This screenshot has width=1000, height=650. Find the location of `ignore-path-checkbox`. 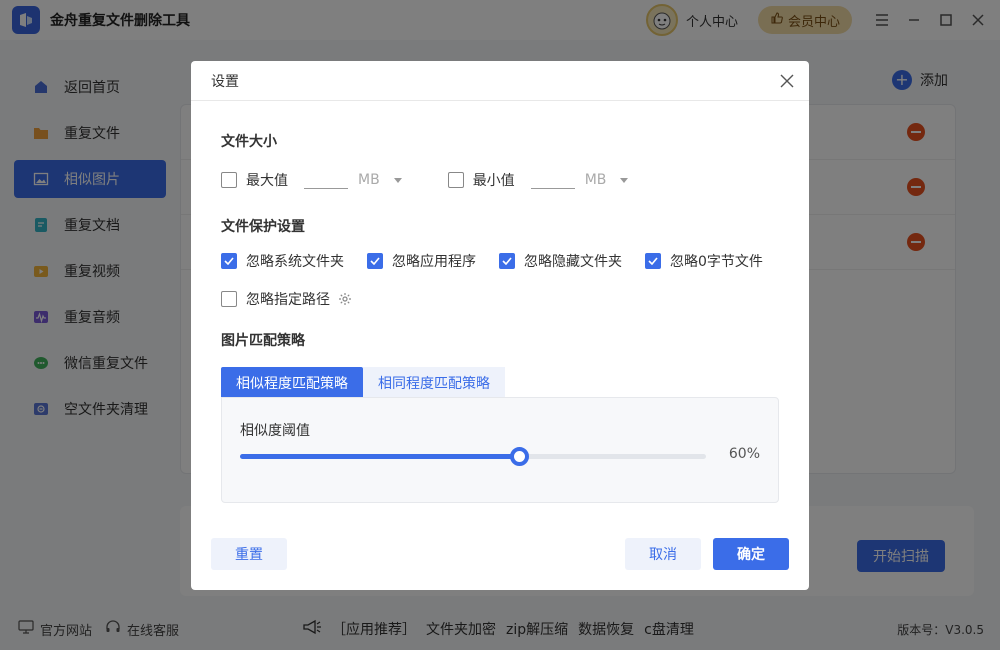

ignore-path-checkbox is located at coordinates (229, 299).